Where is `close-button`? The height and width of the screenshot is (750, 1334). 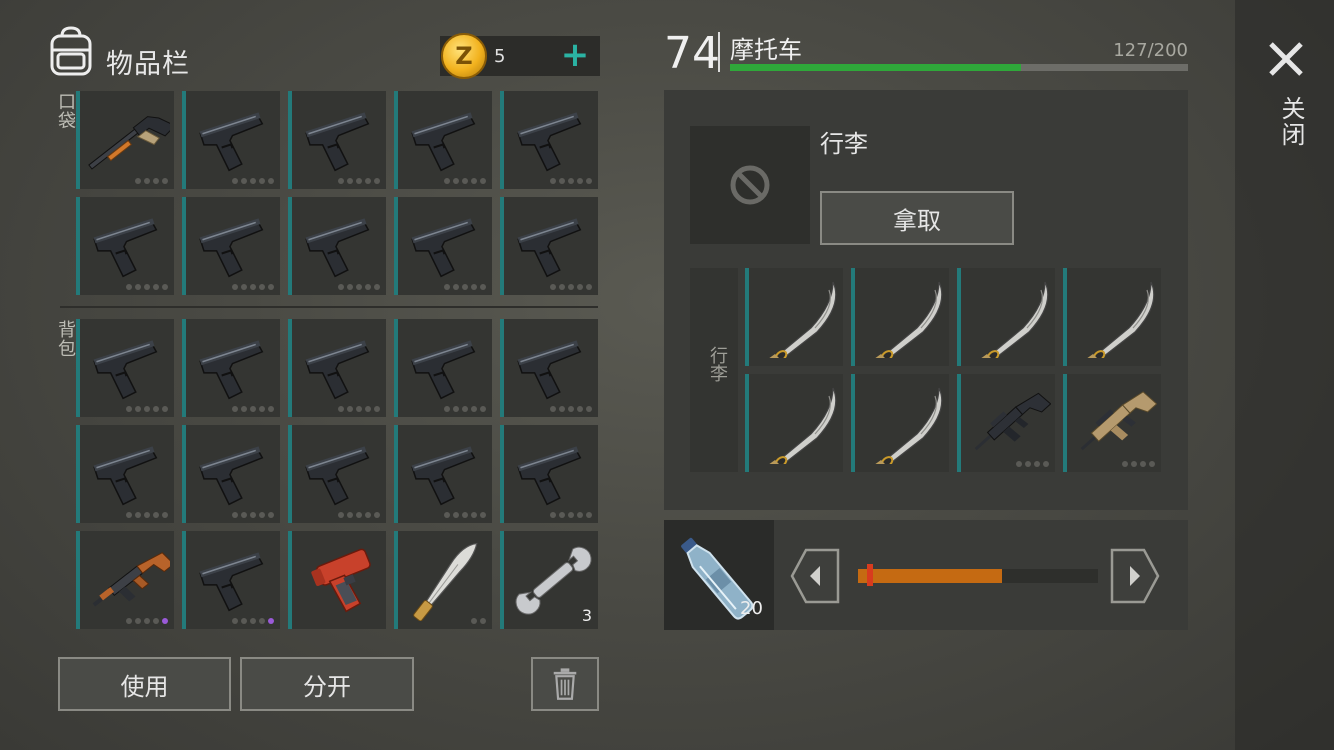 close-button is located at coordinates (1286, 59).